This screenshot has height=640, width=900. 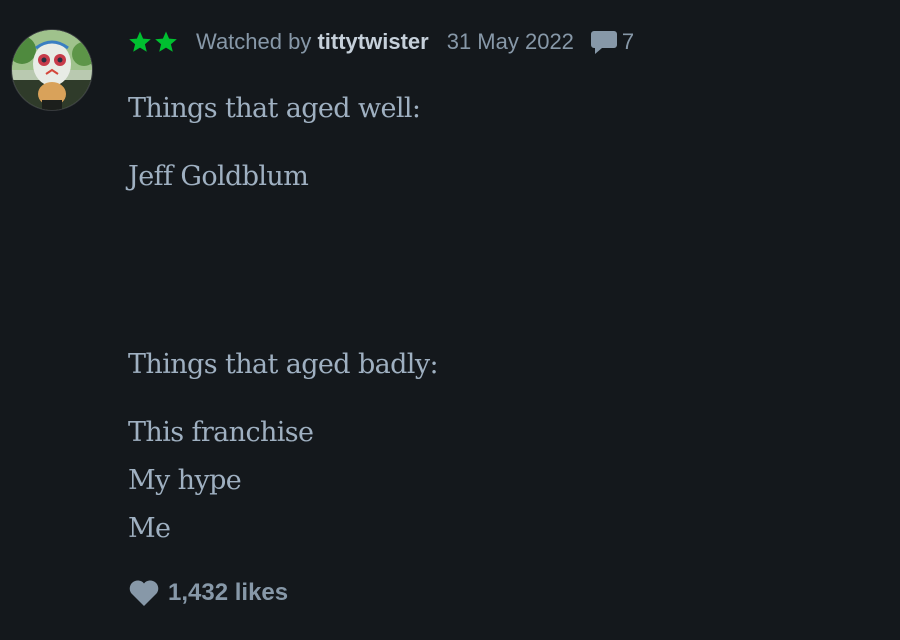 I want to click on likes-count: 1,432 likes, so click(x=228, y=592).